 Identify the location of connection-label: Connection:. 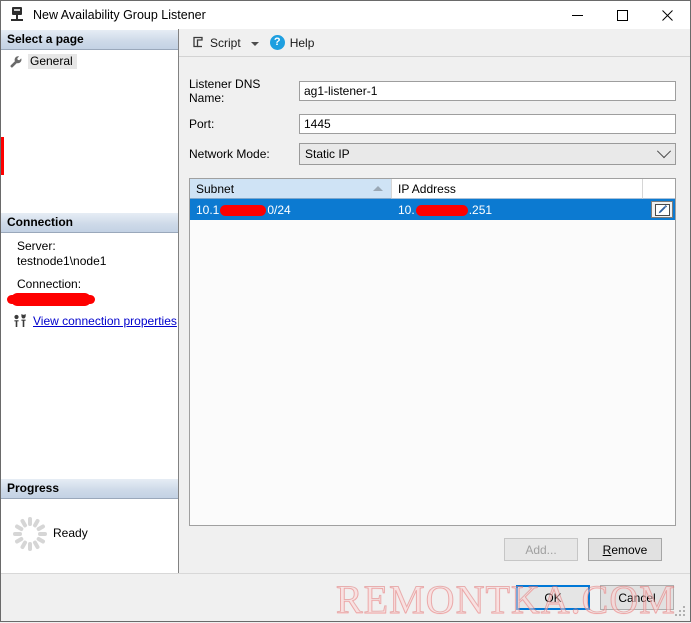
(49, 284).